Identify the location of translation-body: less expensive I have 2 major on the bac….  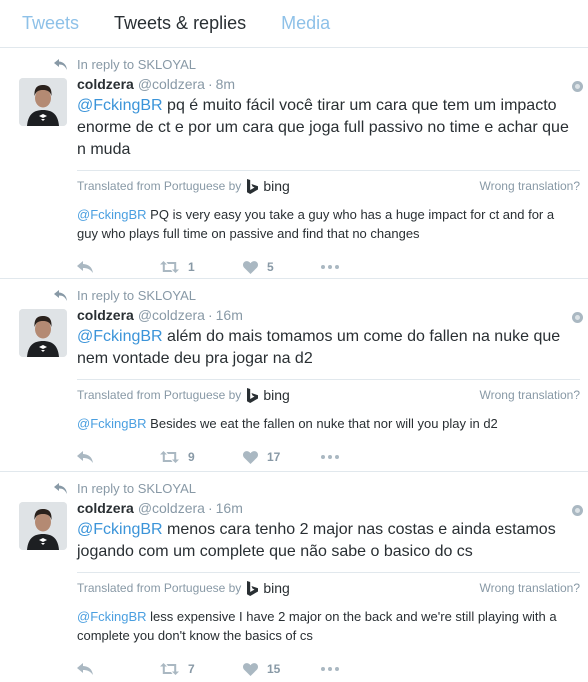
(317, 626).